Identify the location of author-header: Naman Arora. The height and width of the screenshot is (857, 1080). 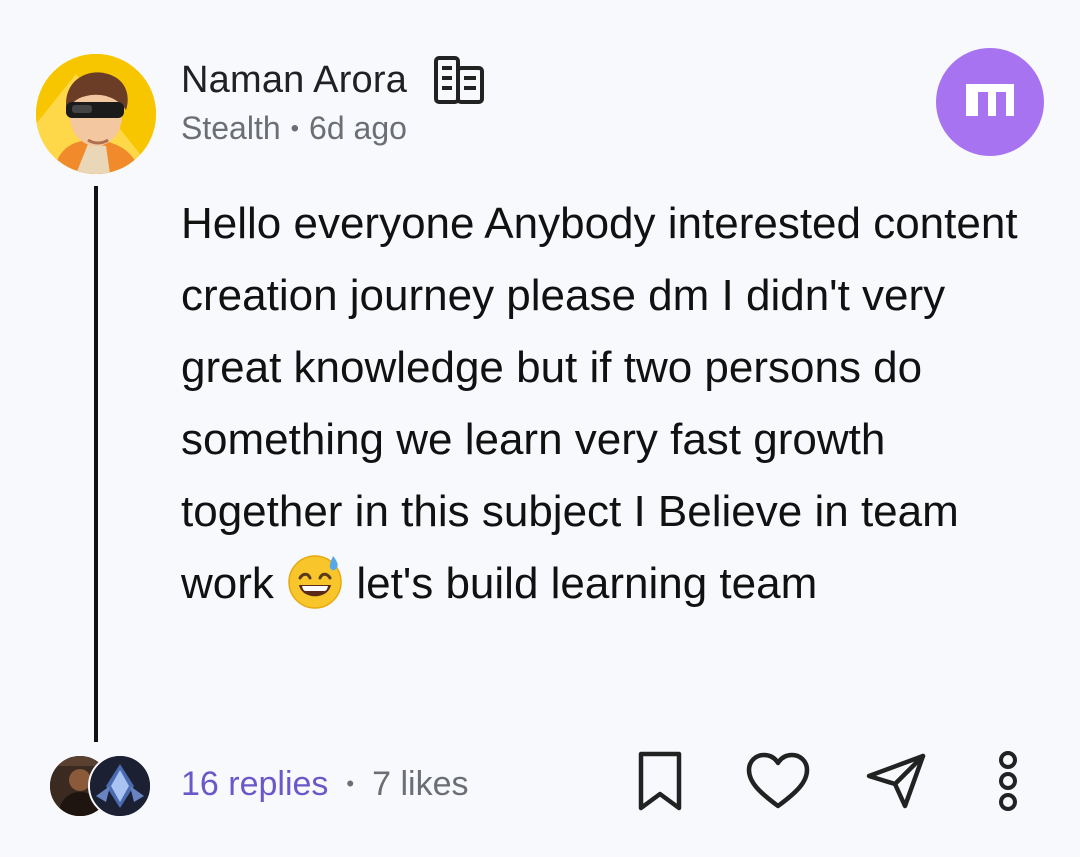
(333, 80).